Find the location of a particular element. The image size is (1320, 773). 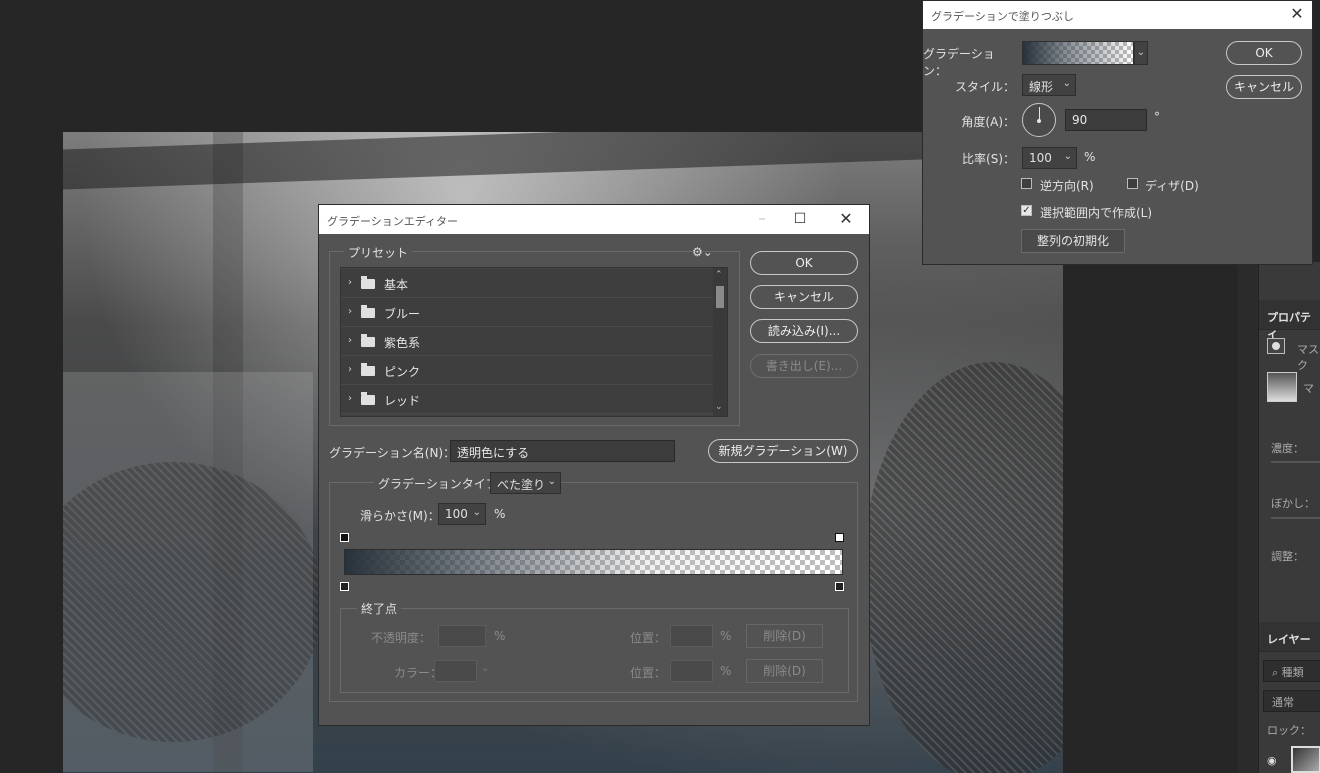

dither-checkbox is located at coordinates (1132, 183).